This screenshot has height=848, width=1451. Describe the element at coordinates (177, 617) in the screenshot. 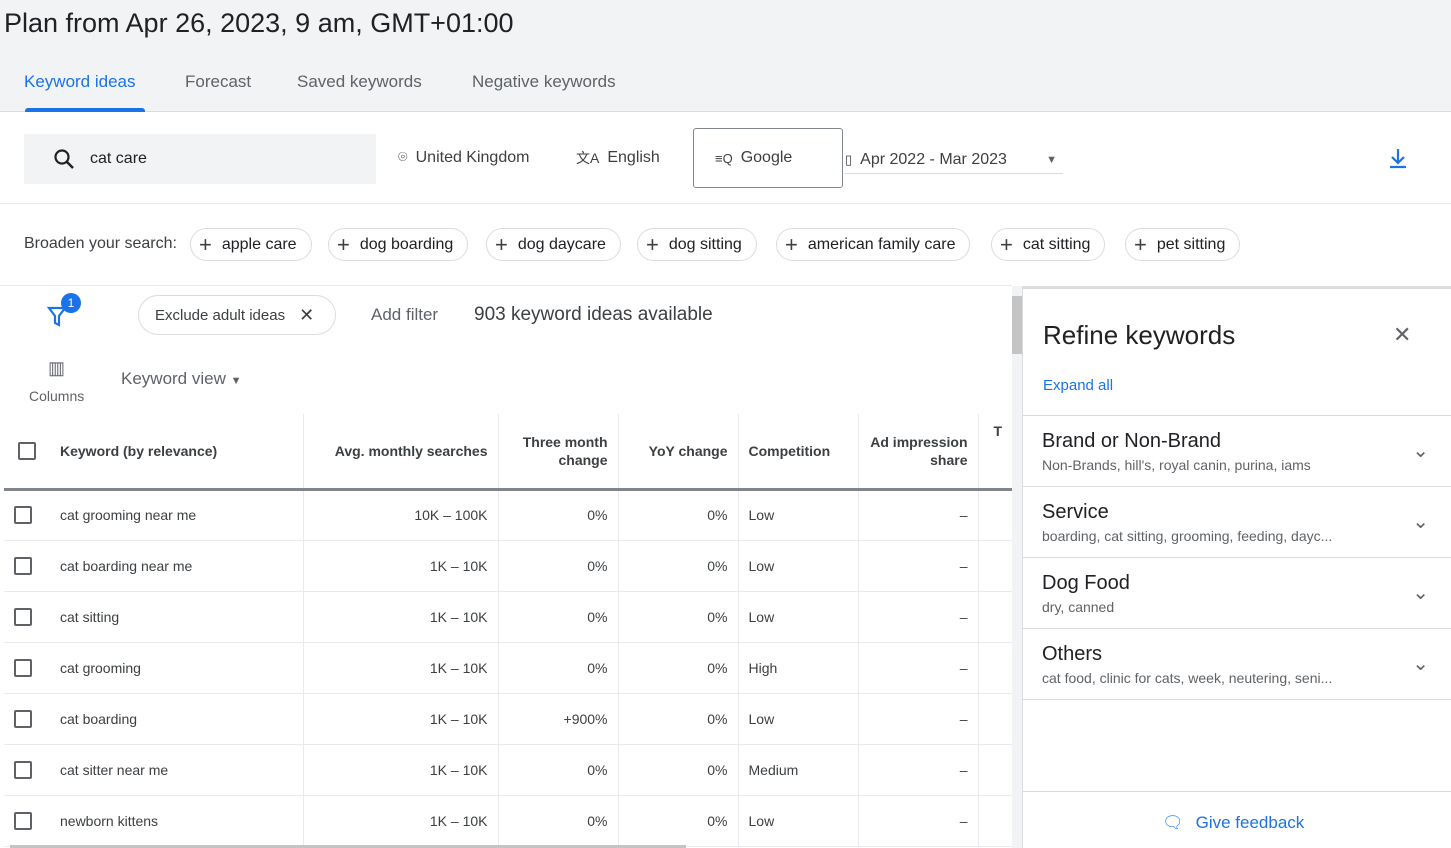

I see `cell: cat sitting` at that location.